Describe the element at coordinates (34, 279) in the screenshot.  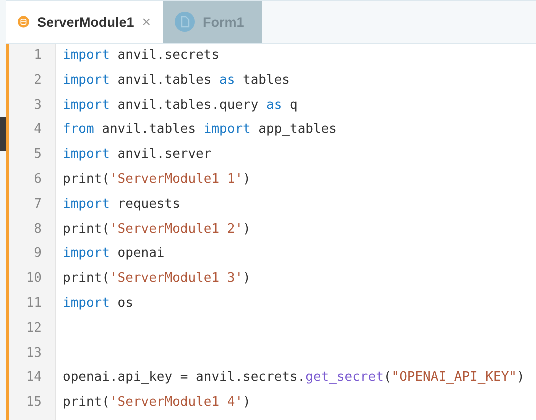
I see `line-number: 10` at that location.